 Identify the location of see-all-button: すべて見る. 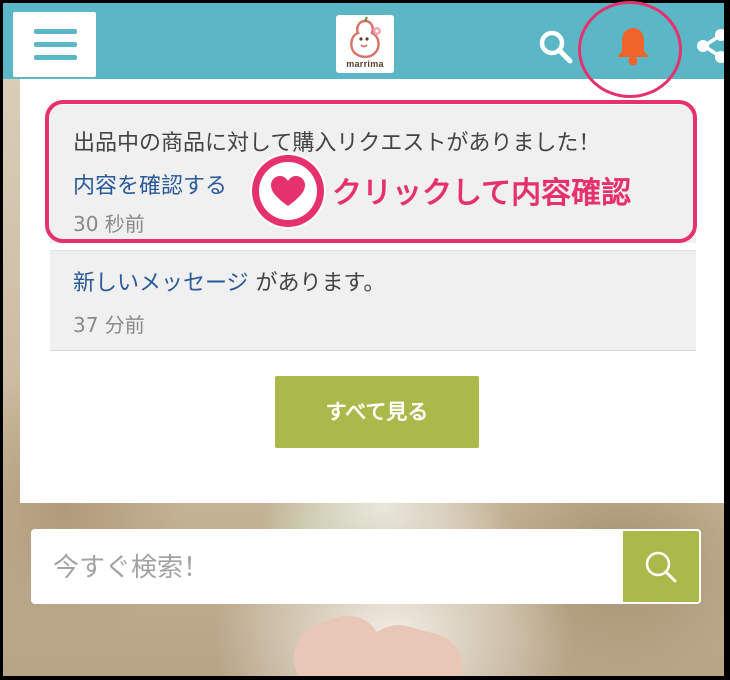
(377, 412).